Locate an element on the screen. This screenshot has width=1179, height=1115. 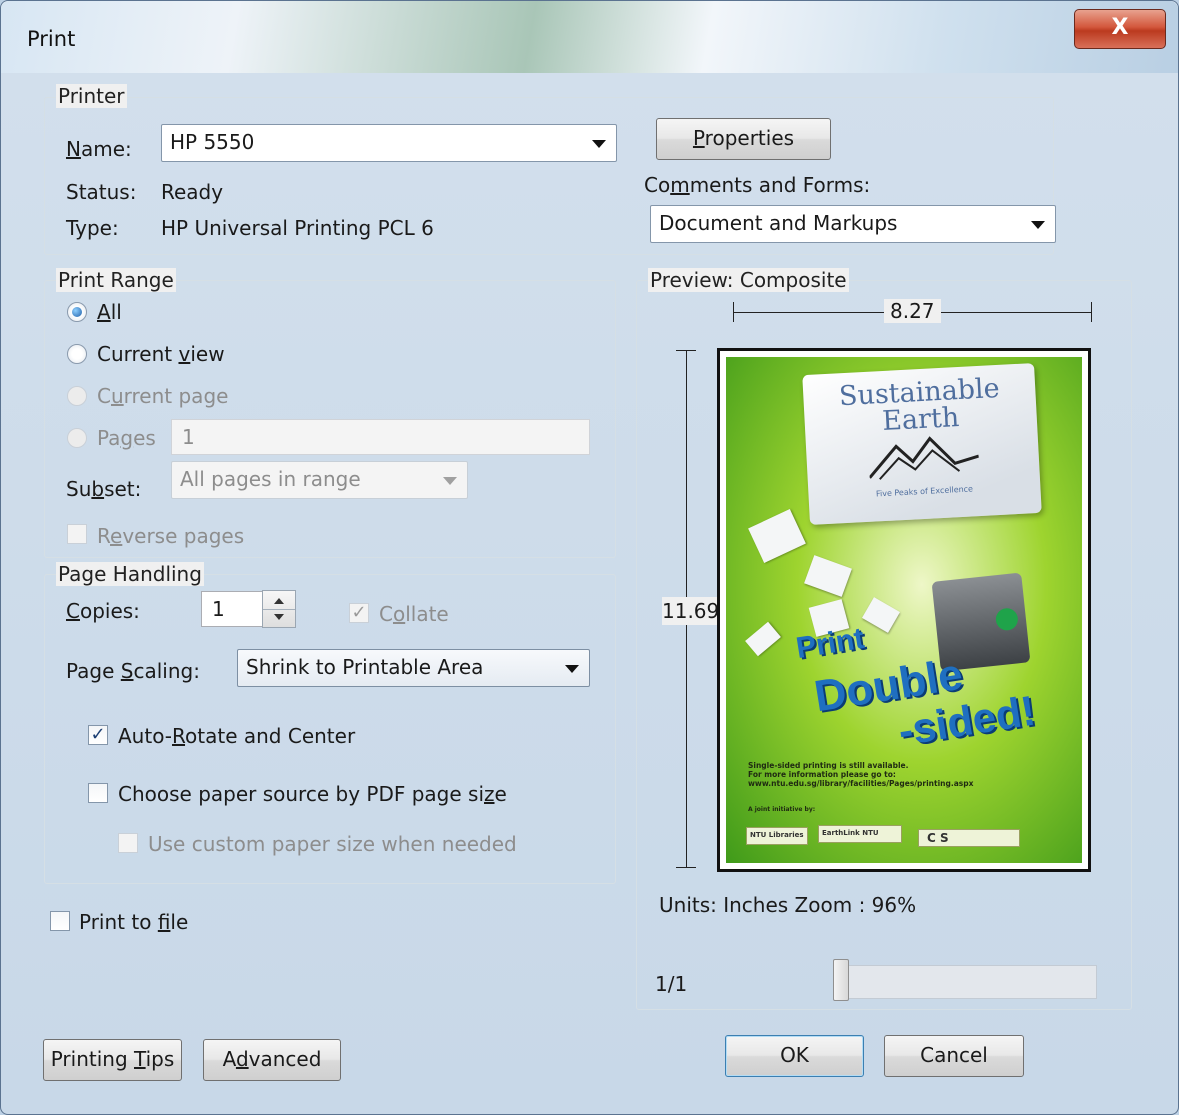
auto-rotate-checkbox: ✓ is located at coordinates (98, 735).